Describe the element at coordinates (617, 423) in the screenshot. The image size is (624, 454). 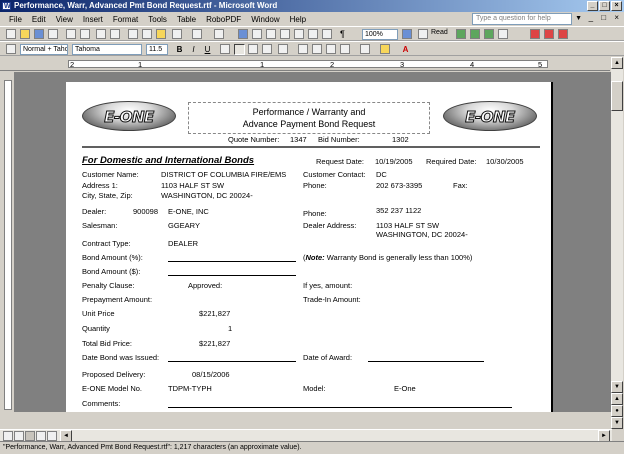
I see `next-page-icon: ▼` at that location.